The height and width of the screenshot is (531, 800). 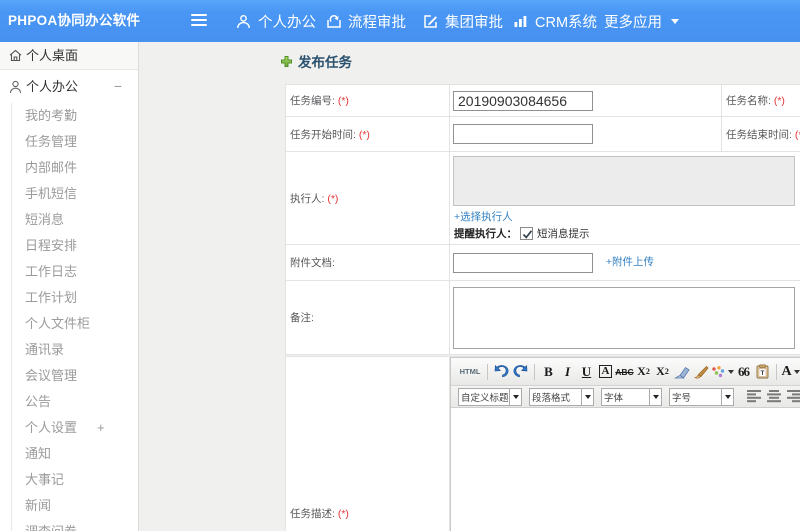 I want to click on remark-cell, so click(x=624, y=317).